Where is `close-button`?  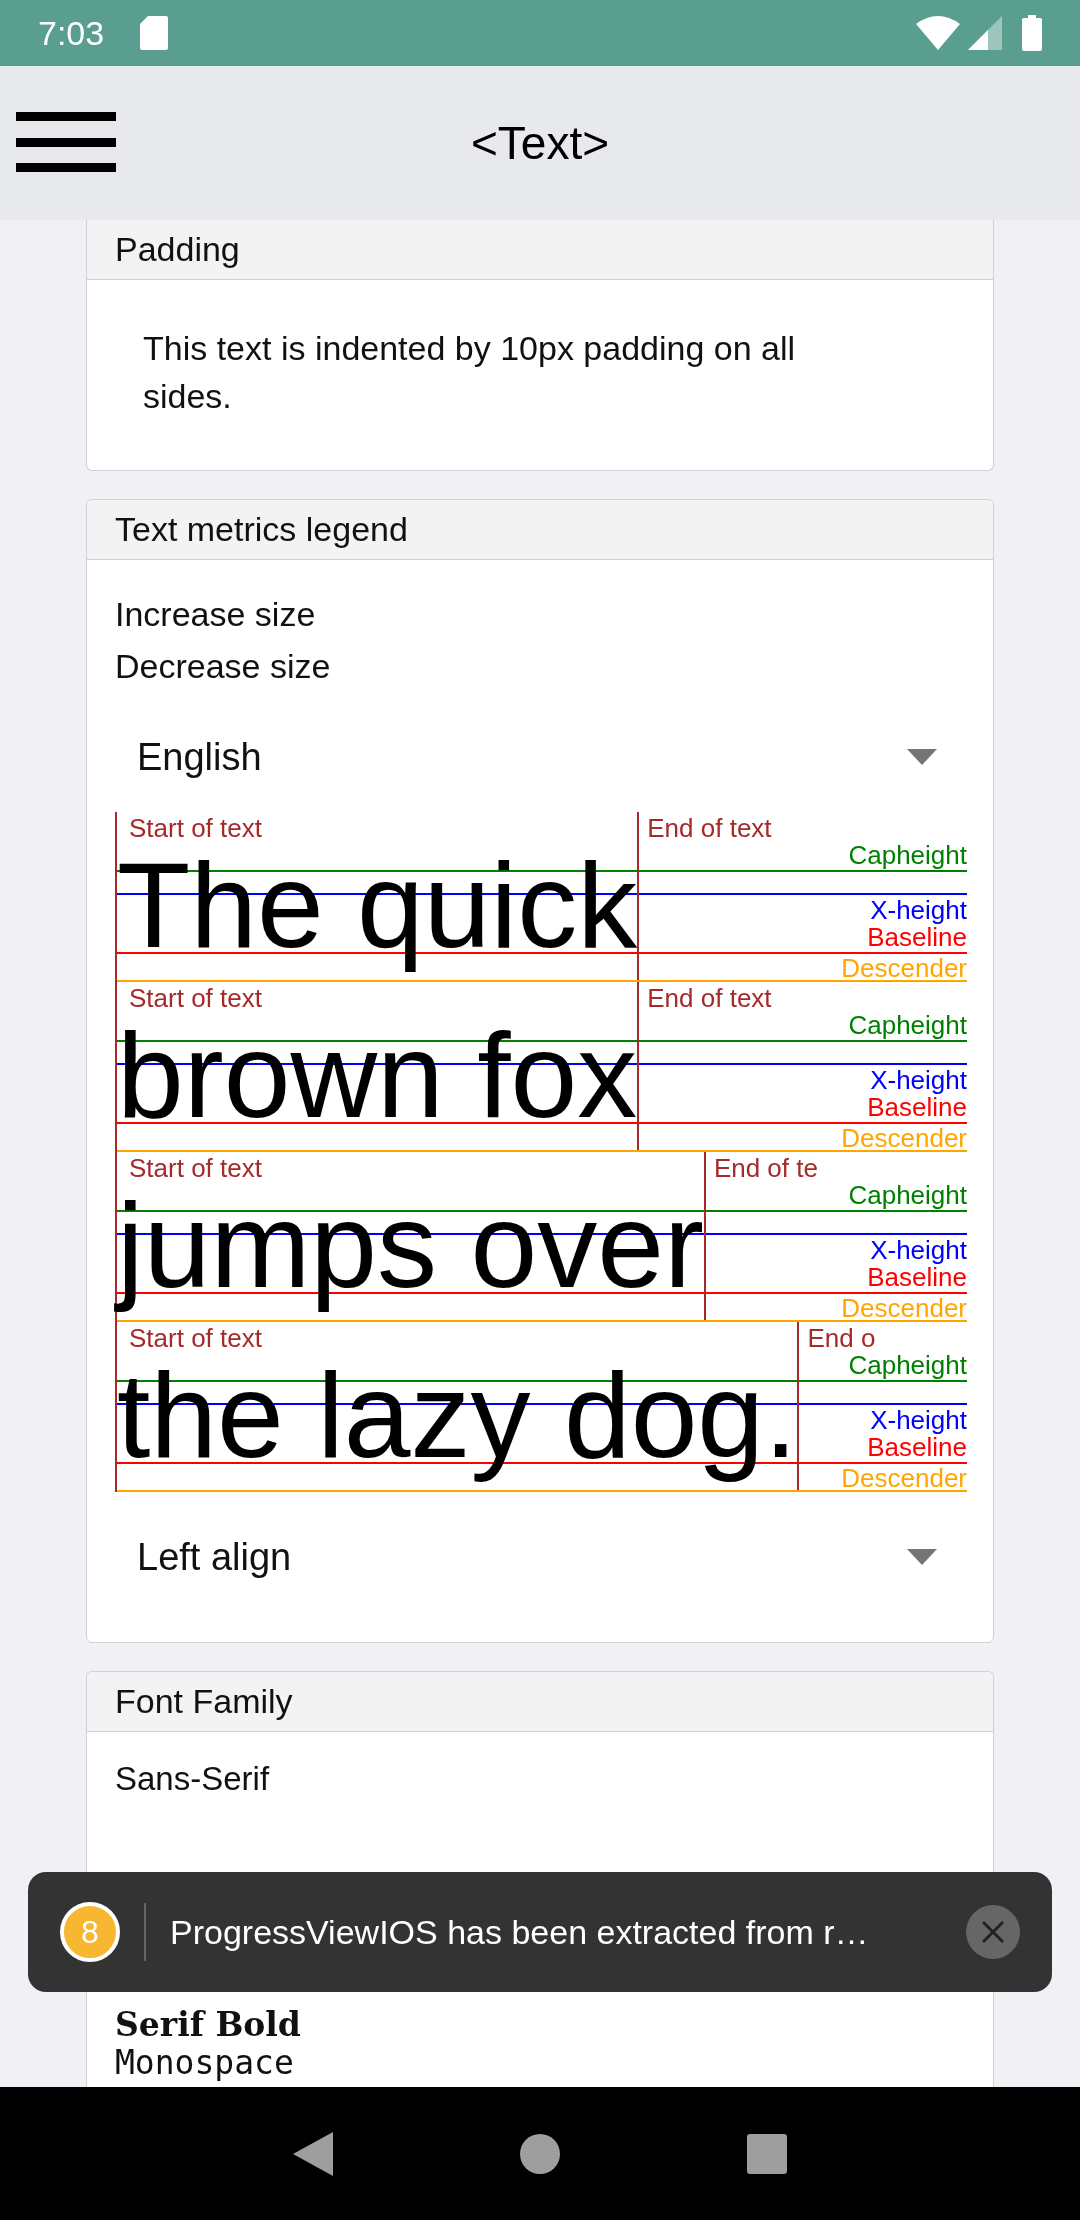 close-button is located at coordinates (993, 1932).